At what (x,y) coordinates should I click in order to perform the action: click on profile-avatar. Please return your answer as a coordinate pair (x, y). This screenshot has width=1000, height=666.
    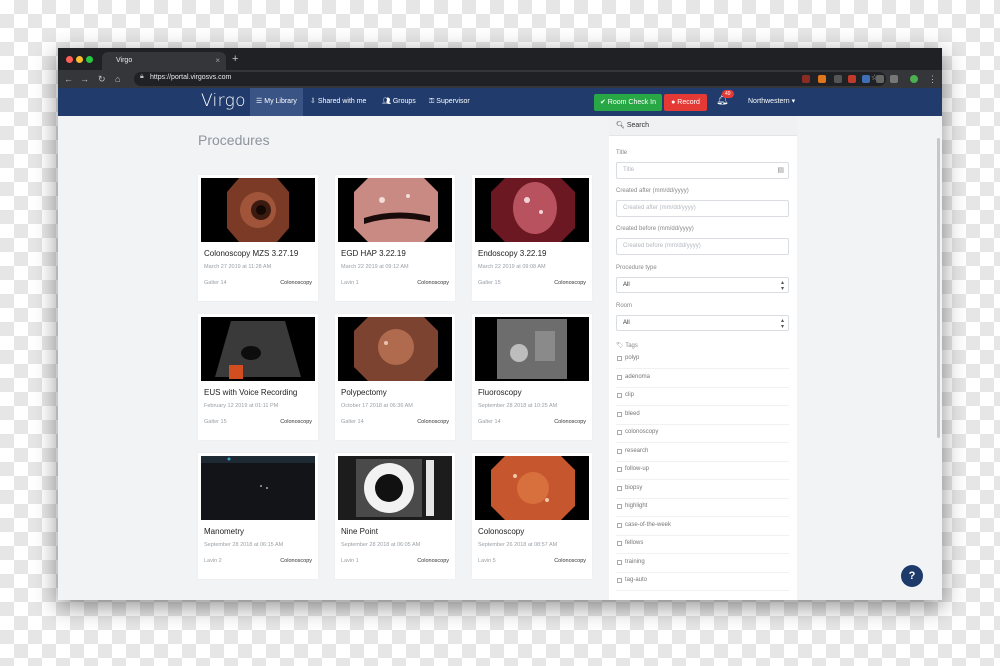
    Looking at the image, I should click on (914, 79).